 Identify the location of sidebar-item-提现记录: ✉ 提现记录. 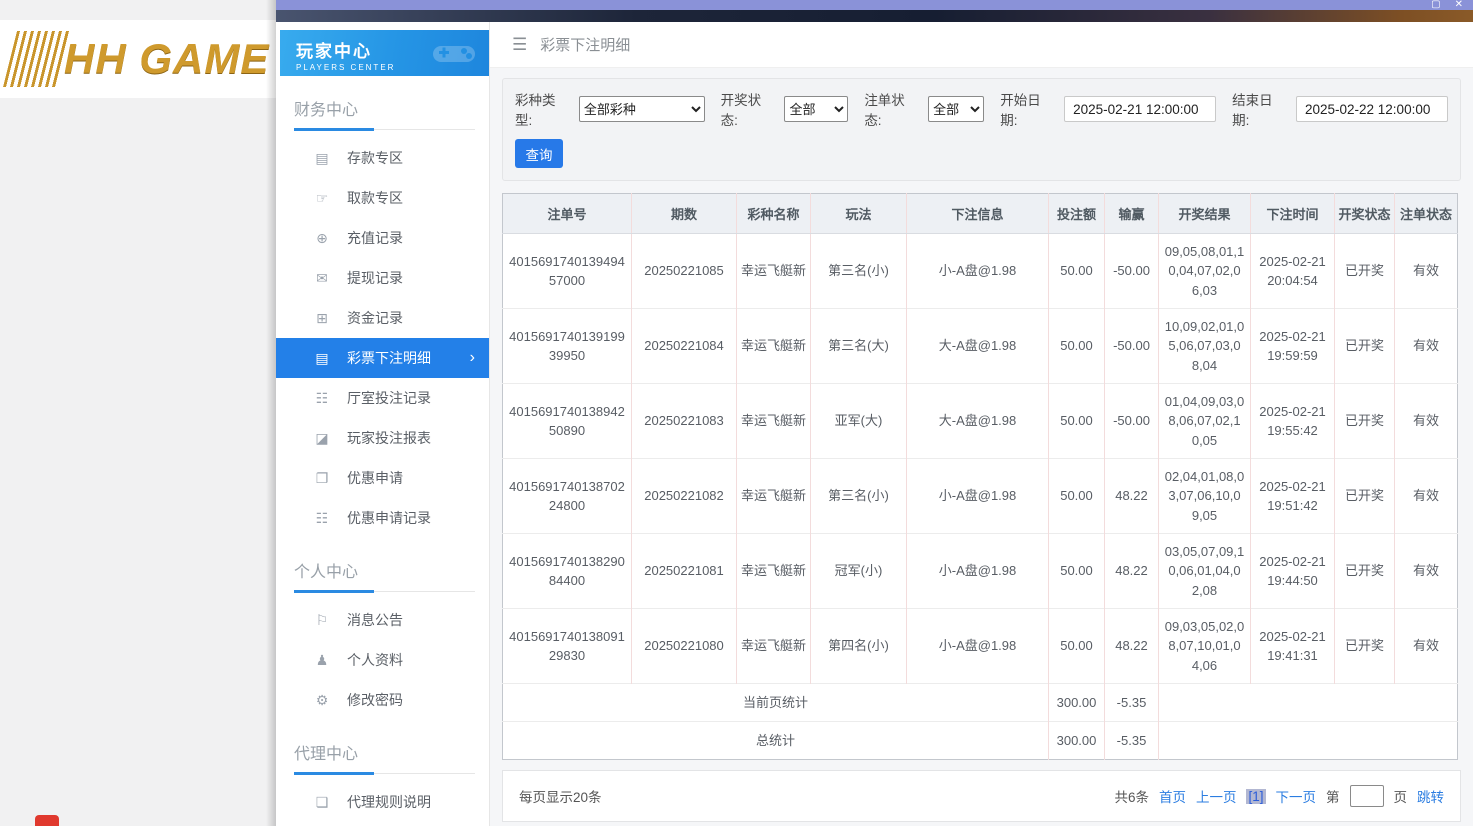
(384, 278).